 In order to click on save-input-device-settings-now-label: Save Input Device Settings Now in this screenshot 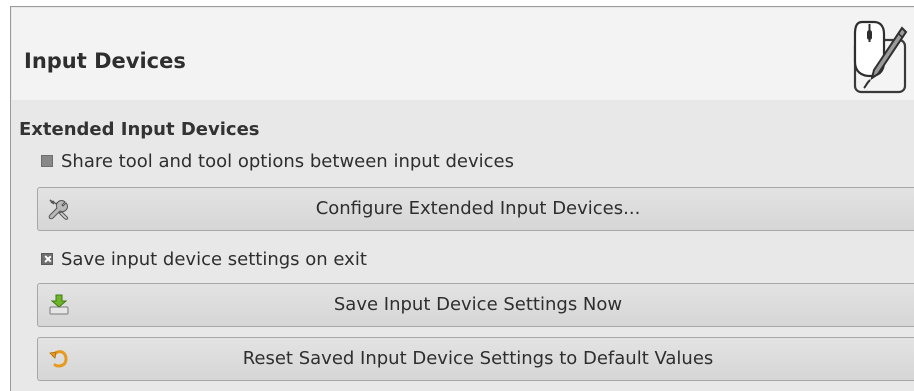, I will do `click(478, 304)`.